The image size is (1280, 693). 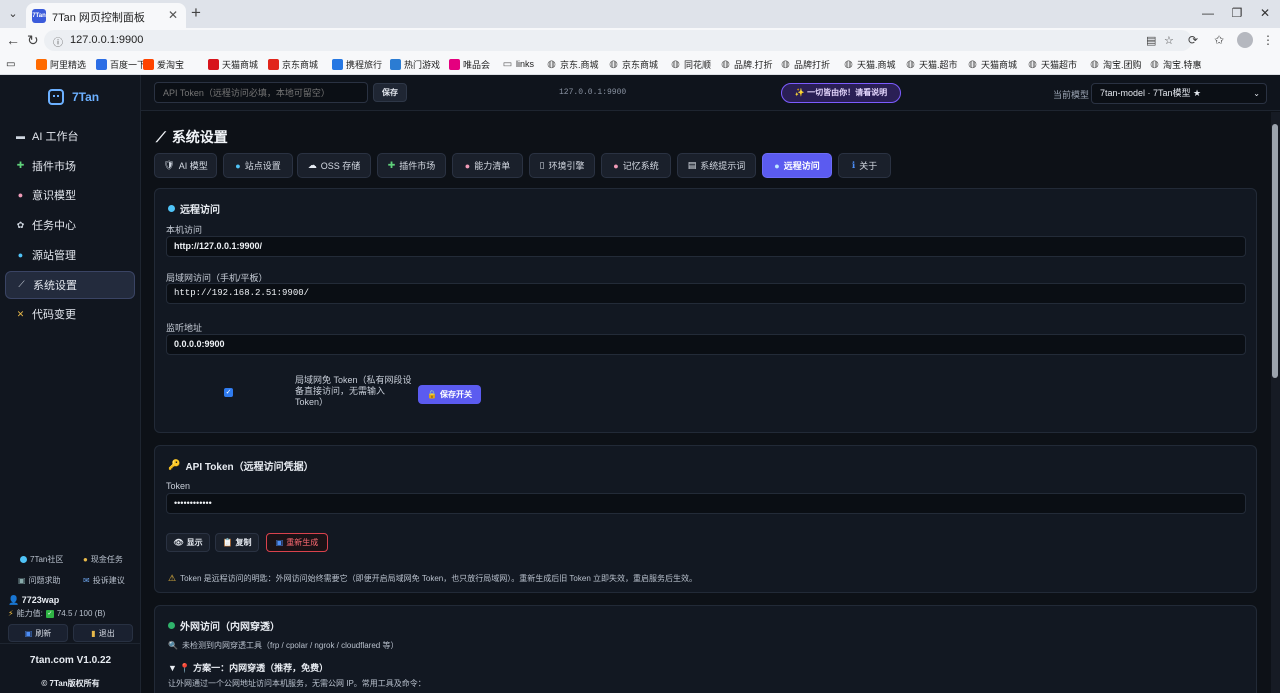 I want to click on minimize-icon: —, so click(x=1208, y=13).